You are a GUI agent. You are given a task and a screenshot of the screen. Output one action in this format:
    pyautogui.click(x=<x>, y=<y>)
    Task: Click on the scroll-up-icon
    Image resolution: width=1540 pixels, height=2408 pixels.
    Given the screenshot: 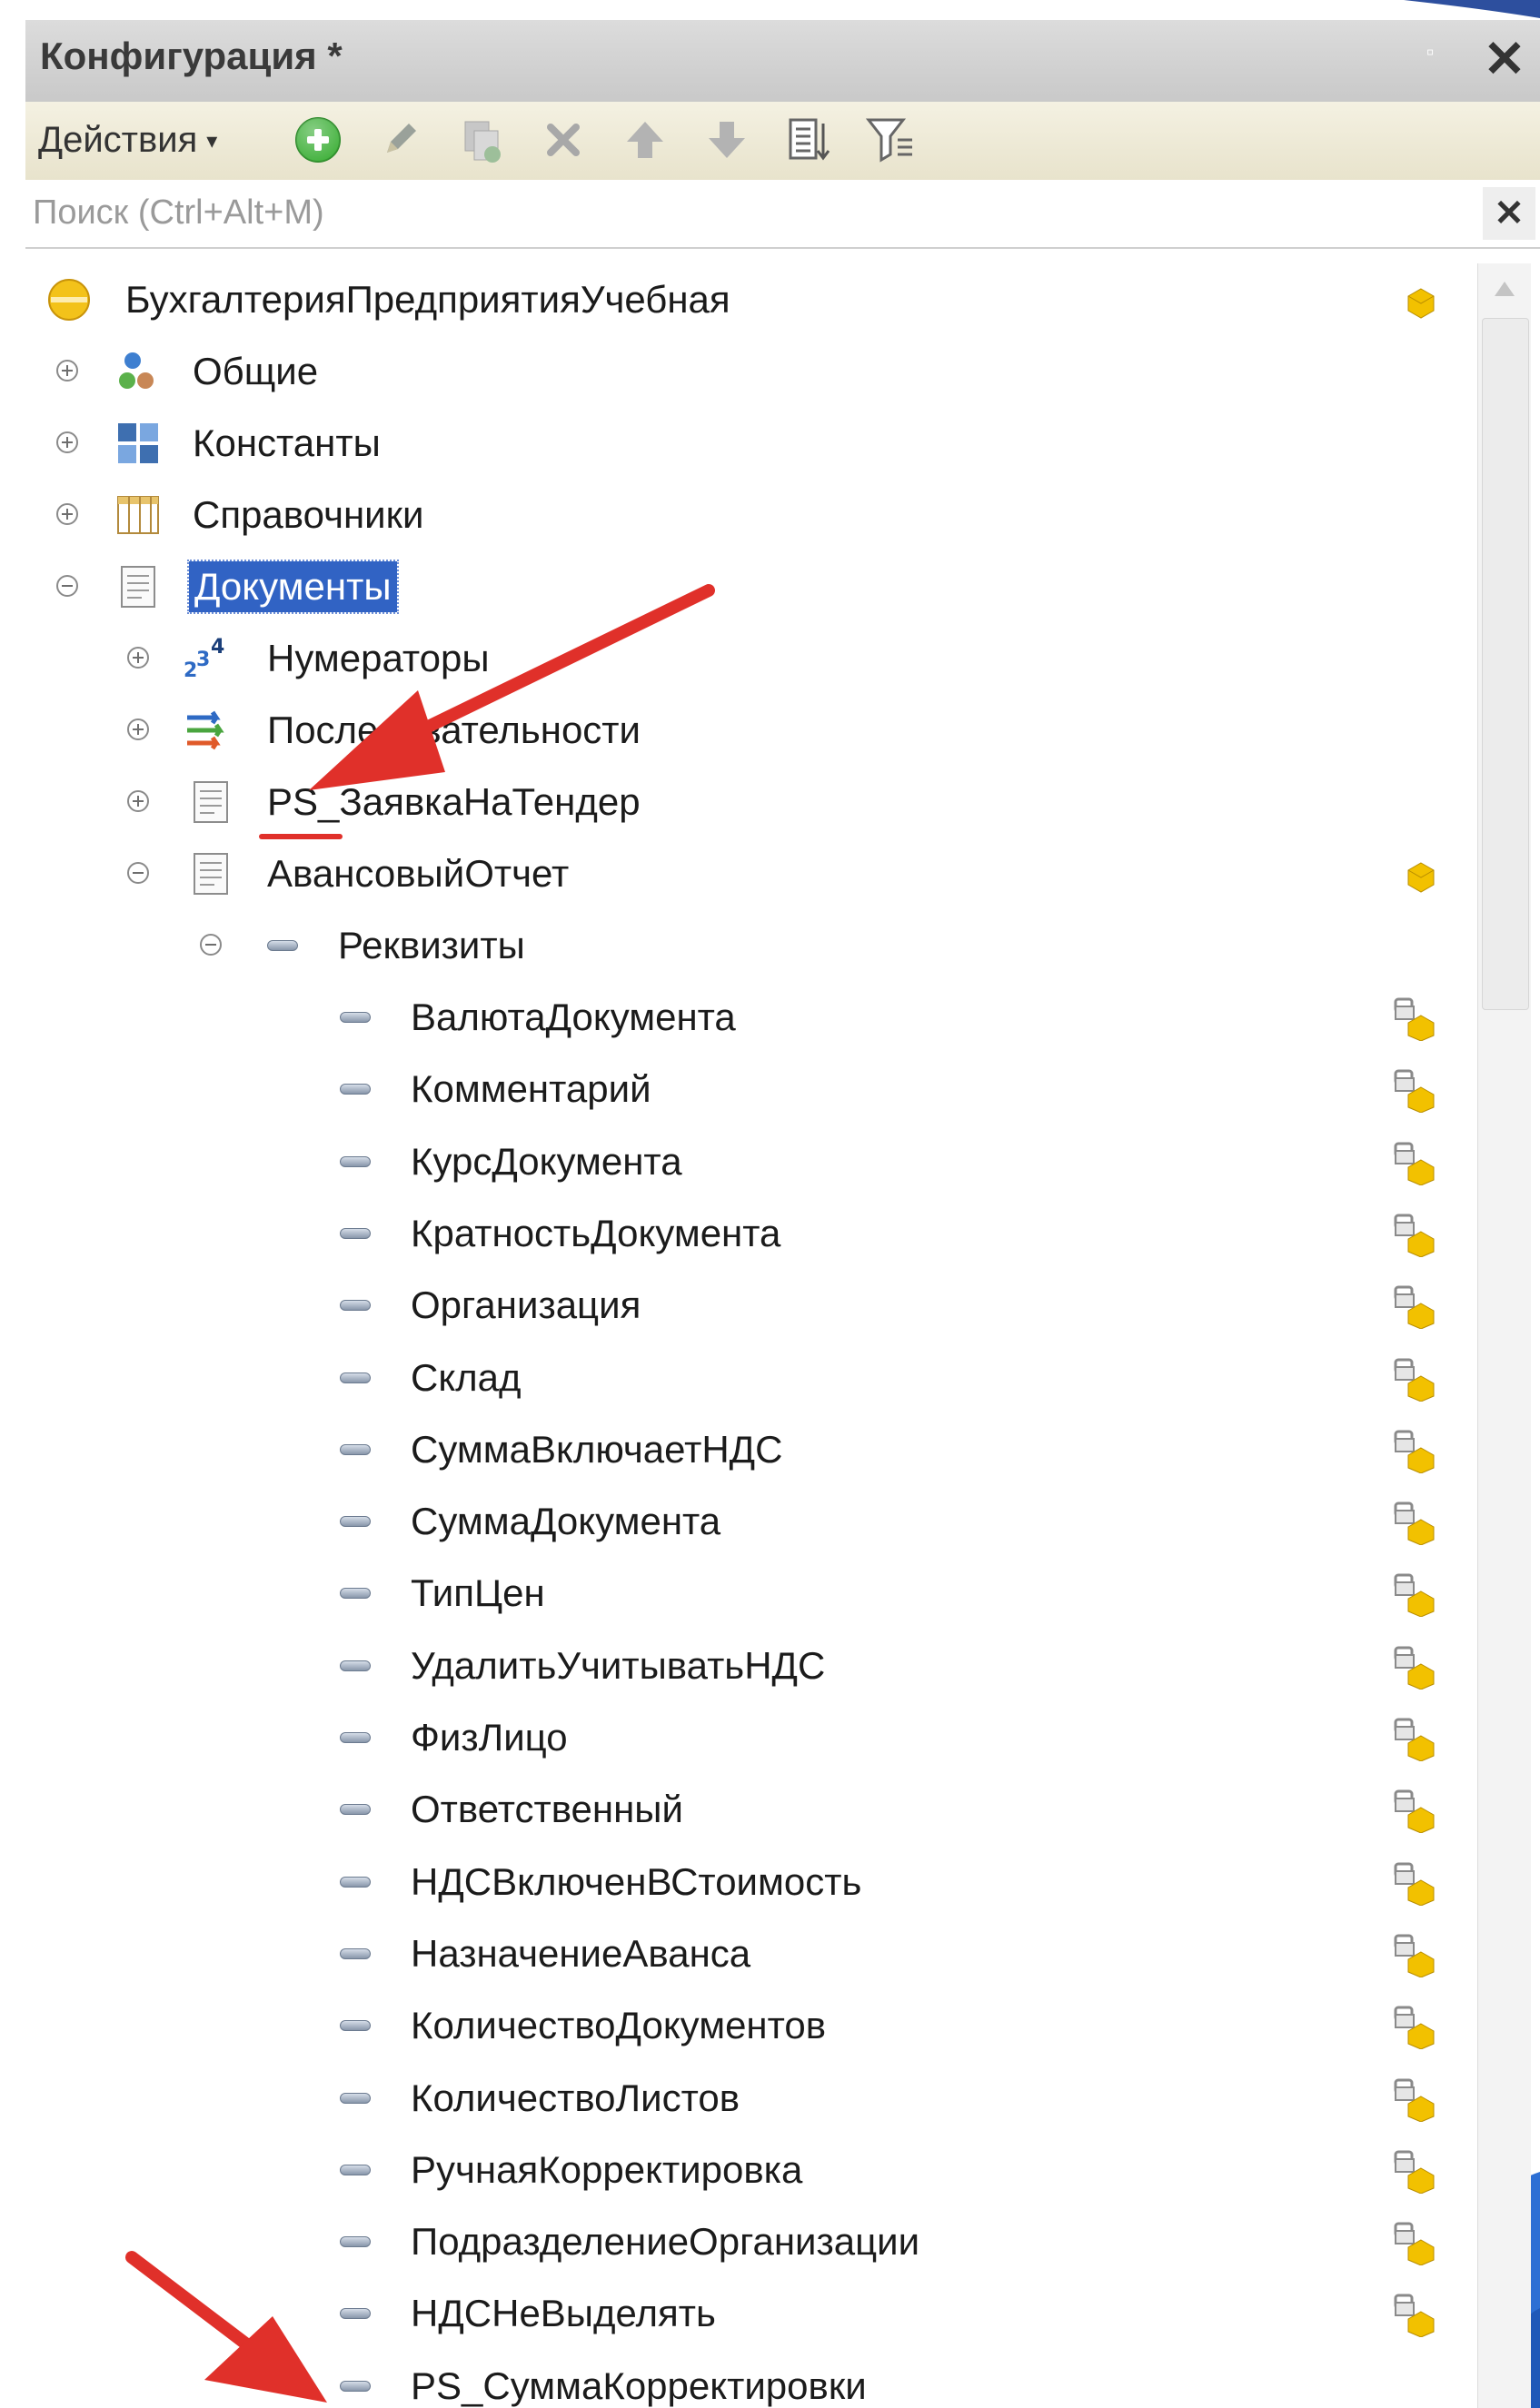 What is the action you would take?
    pyautogui.click(x=1505, y=288)
    